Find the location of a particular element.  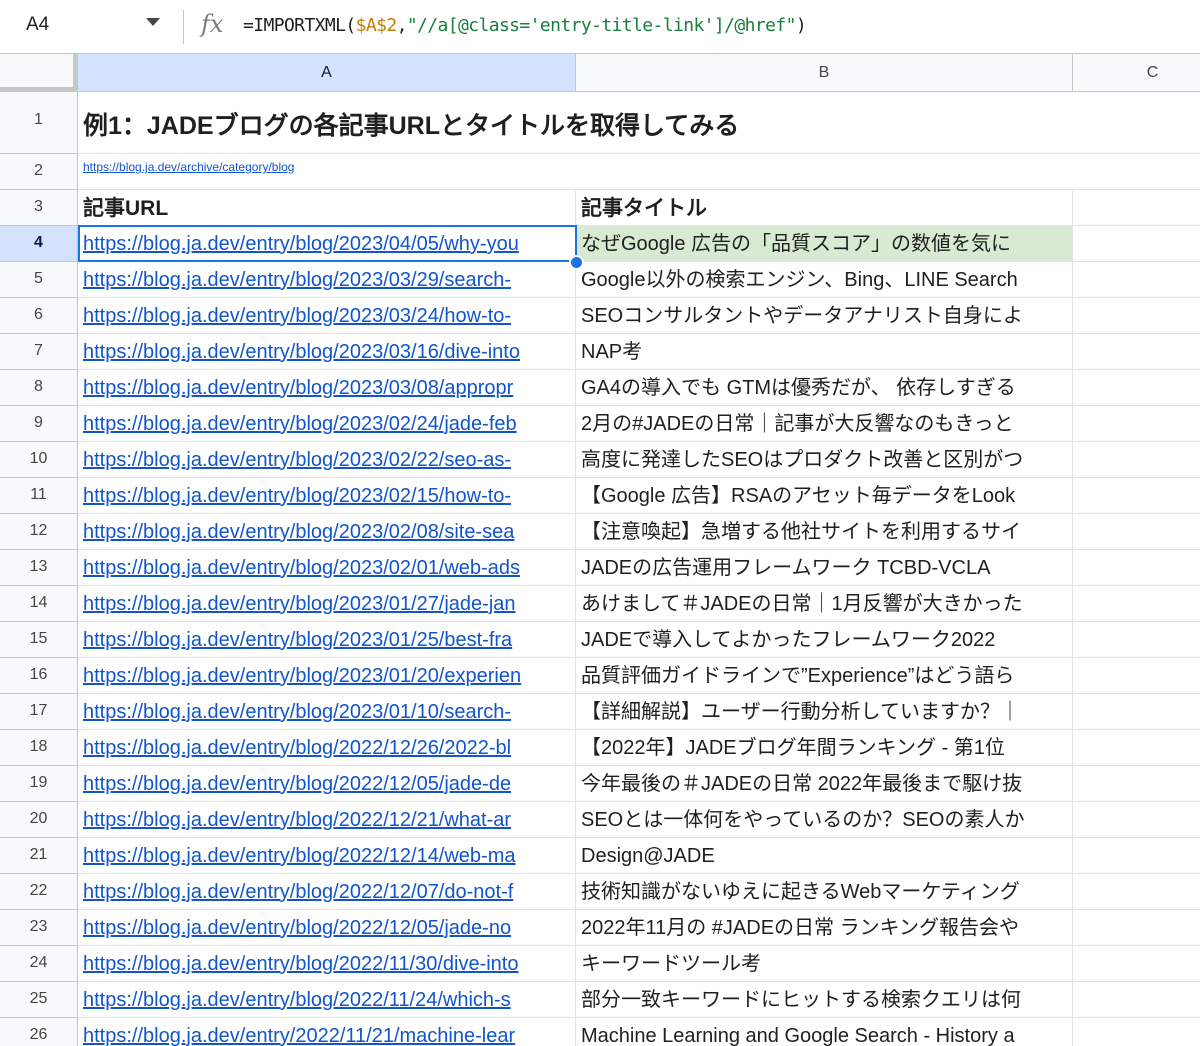

title-cell: なぜGoogle 広告の「品質スコア」の数値を気に is located at coordinates (824, 244).